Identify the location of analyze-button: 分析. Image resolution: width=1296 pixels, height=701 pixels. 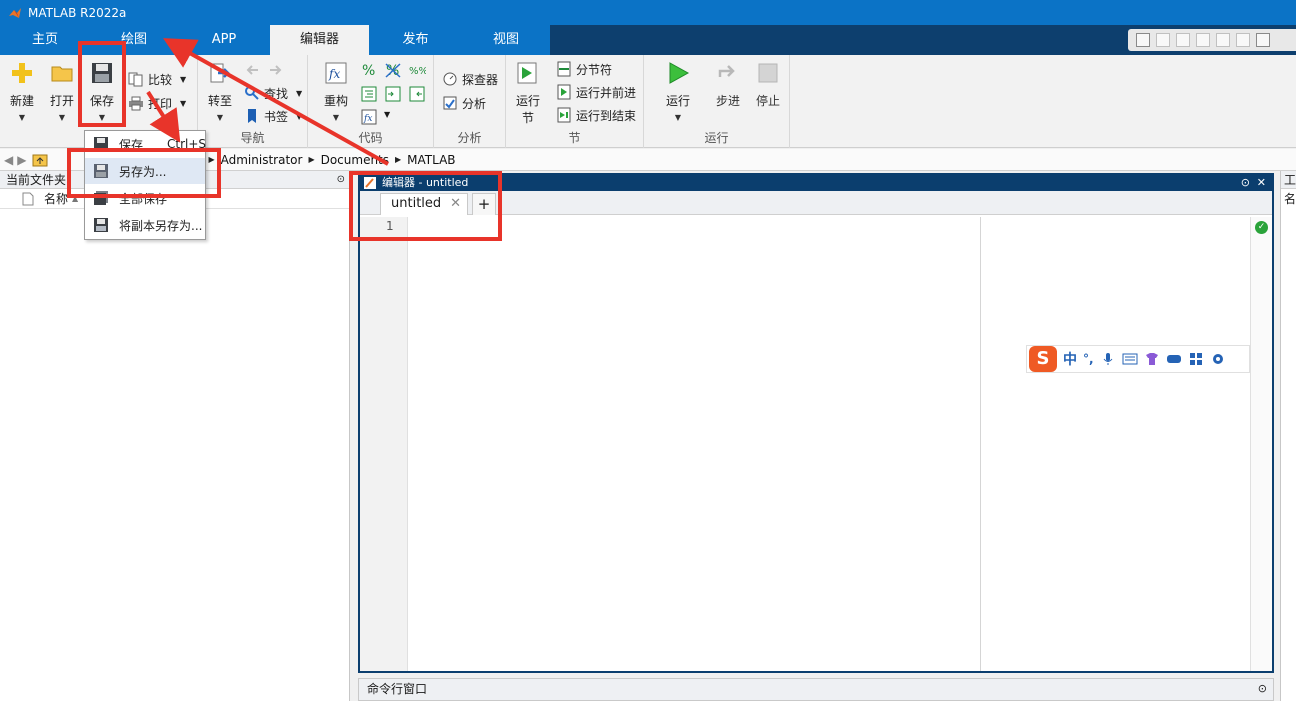
(464, 103).